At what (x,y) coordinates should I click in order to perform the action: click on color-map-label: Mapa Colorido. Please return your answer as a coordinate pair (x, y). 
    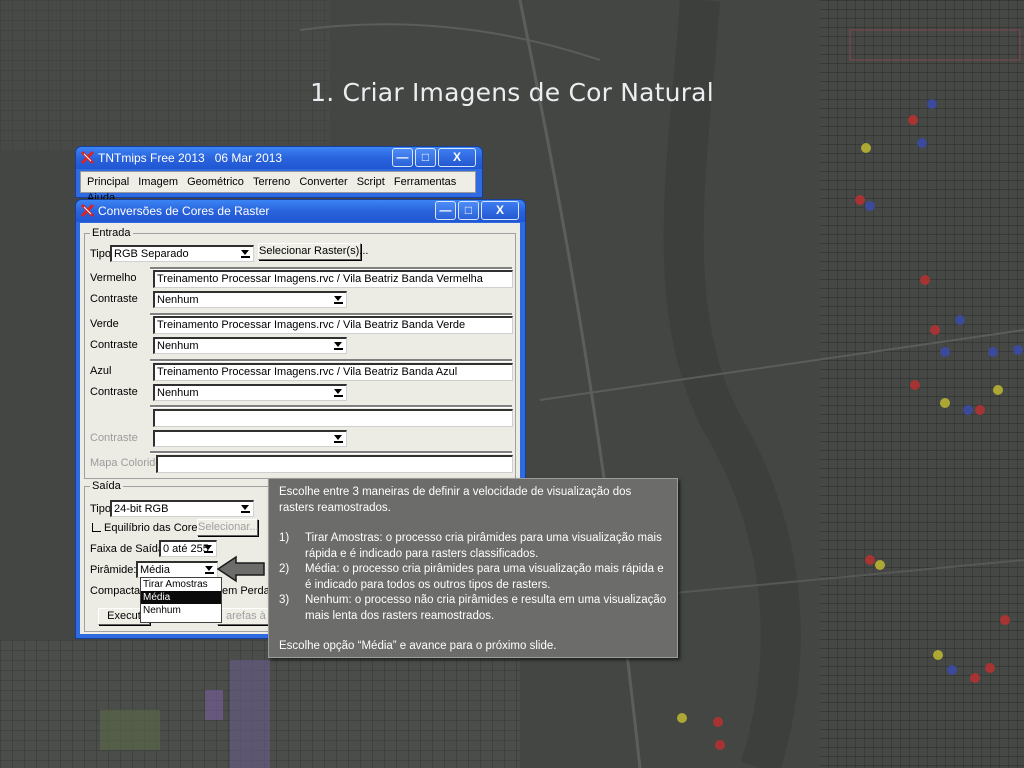
    Looking at the image, I should click on (126, 463).